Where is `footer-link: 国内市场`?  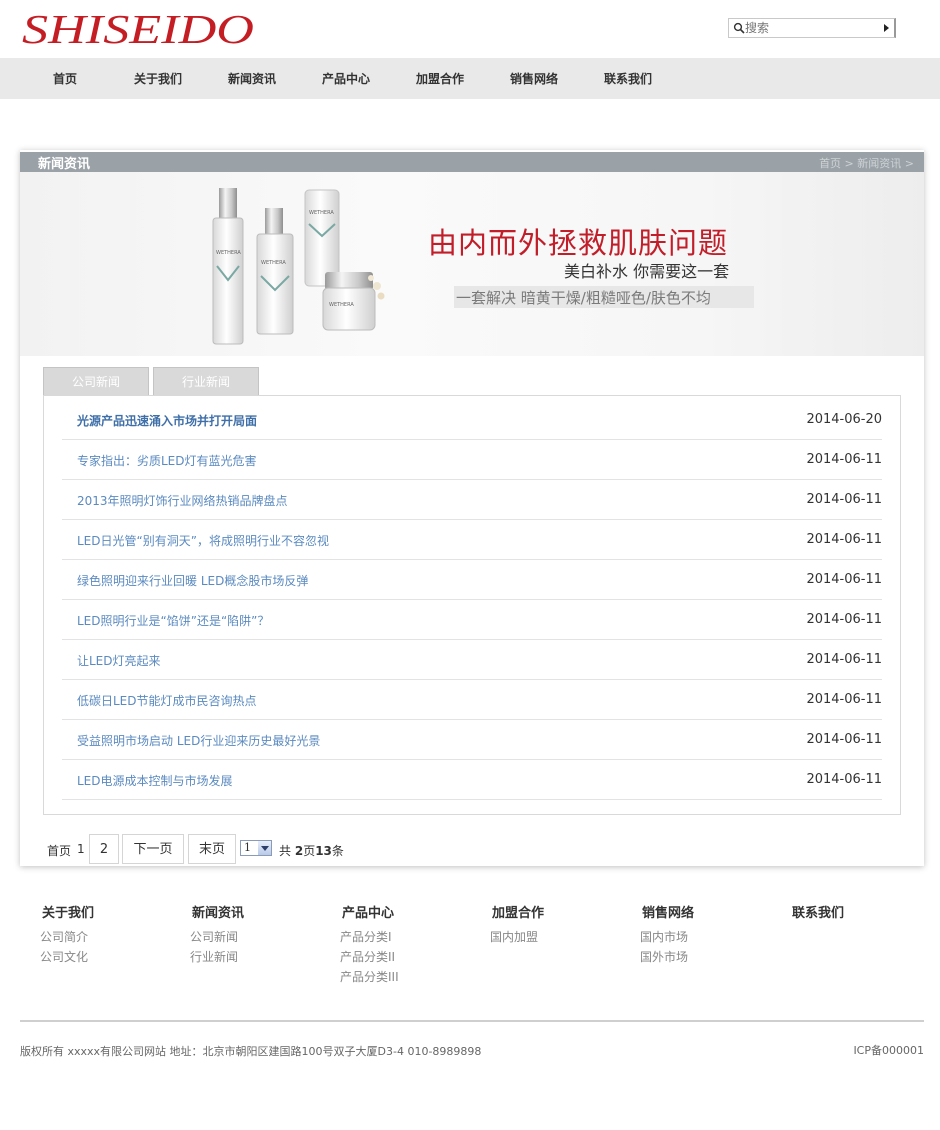 footer-link: 国内市场 is located at coordinates (667, 936).